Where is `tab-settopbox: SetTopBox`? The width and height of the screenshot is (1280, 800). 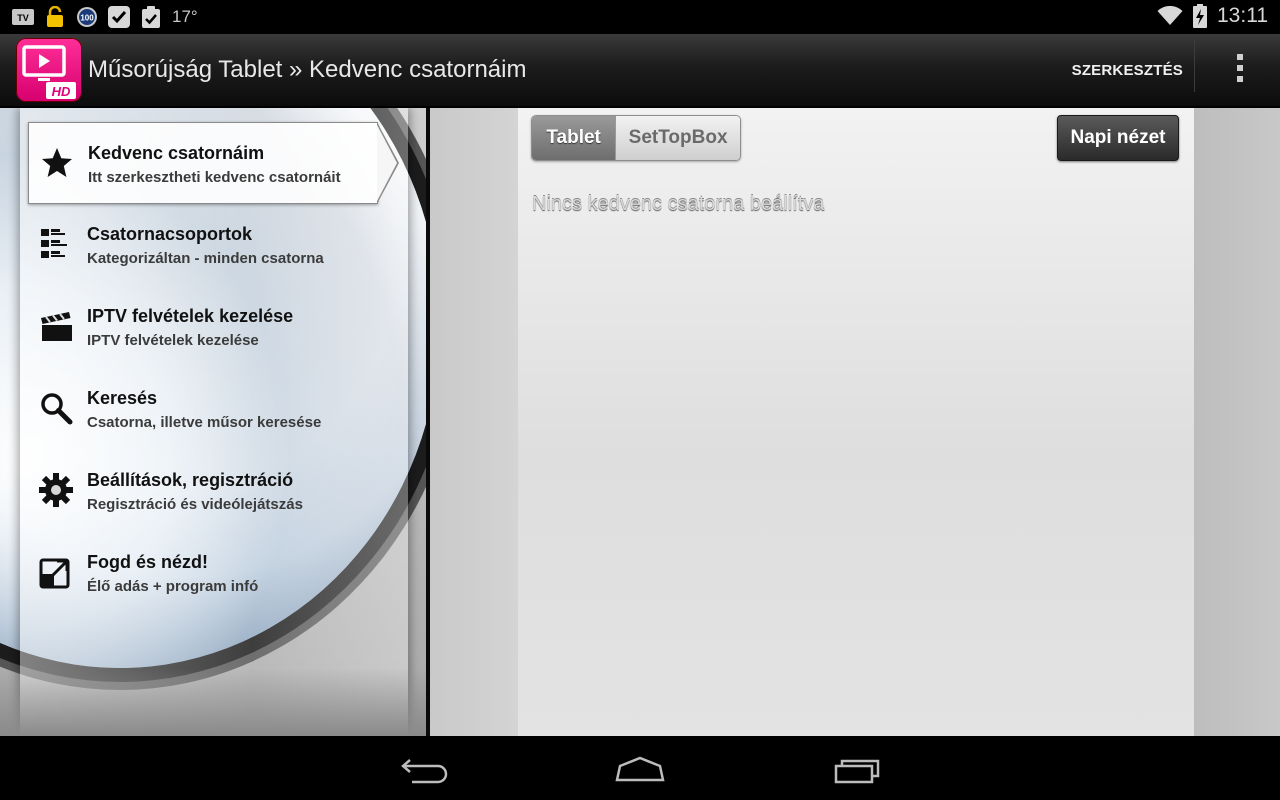 tab-settopbox: SetTopBox is located at coordinates (677, 138).